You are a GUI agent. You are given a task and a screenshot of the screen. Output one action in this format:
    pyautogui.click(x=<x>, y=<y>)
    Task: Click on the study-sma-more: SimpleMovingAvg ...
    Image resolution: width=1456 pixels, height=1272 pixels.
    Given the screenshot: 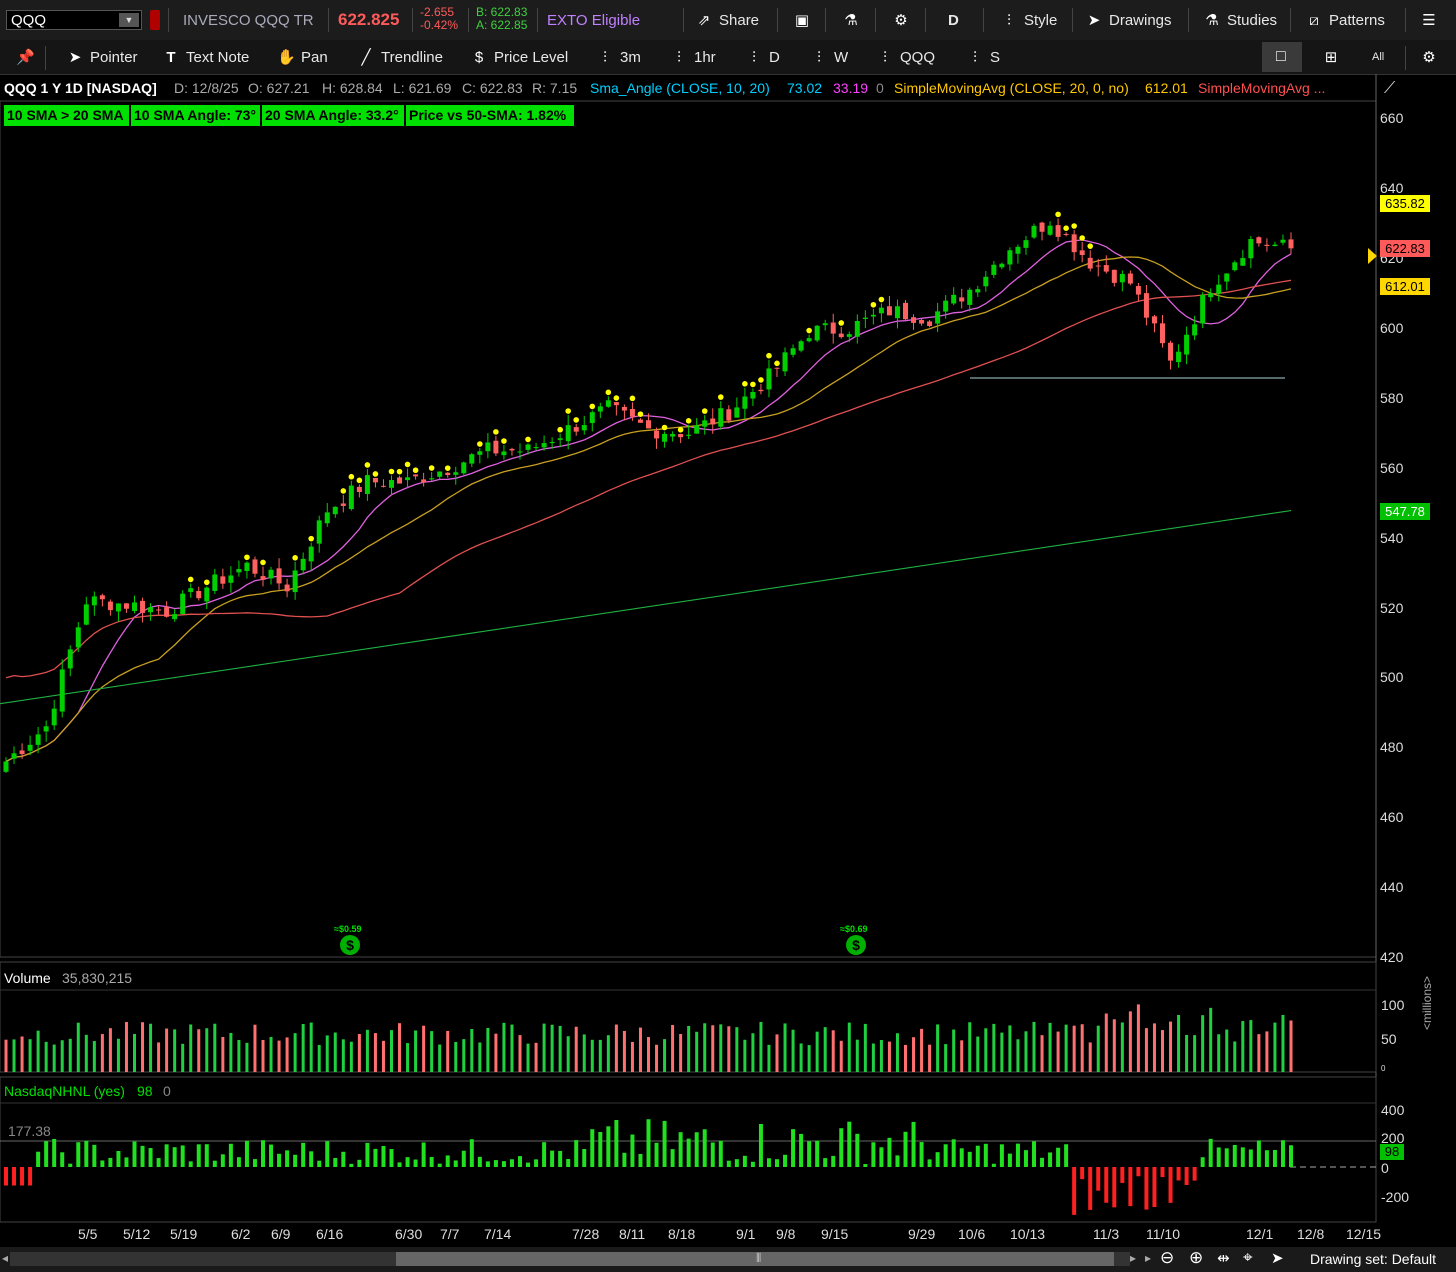 What is the action you would take?
    pyautogui.click(x=1261, y=88)
    